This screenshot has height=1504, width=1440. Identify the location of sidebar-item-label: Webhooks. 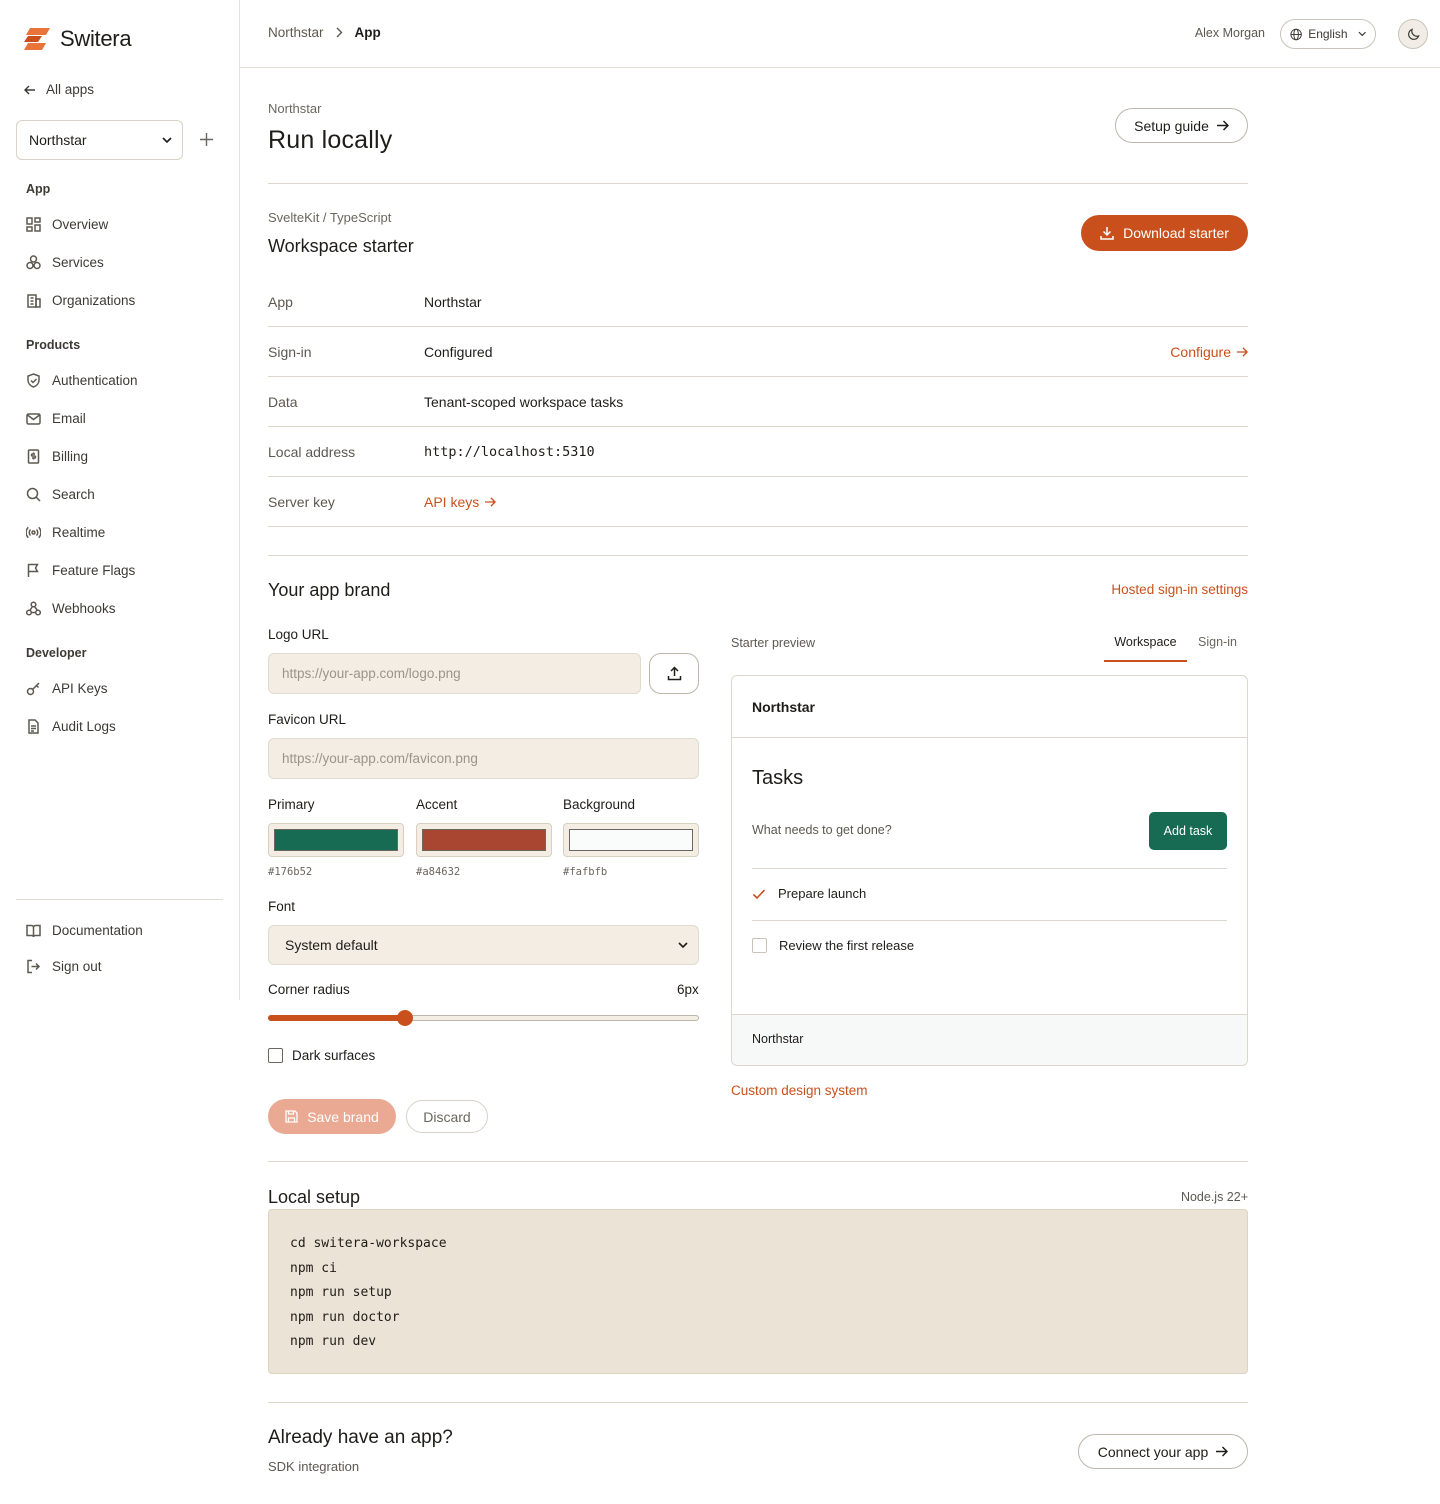
(84, 608).